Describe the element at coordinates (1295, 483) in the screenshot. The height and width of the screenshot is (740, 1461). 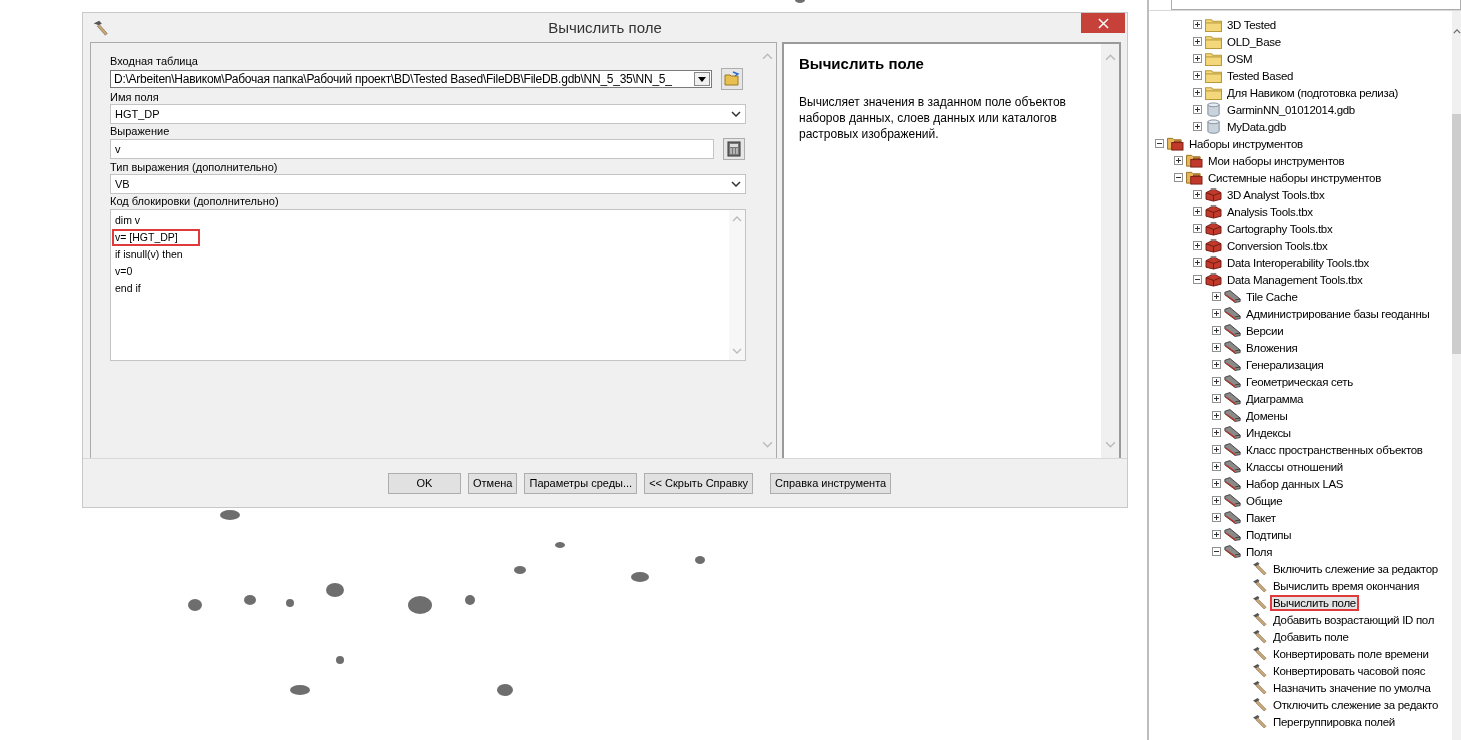
I see `tree-item: Набор данных LAS` at that location.